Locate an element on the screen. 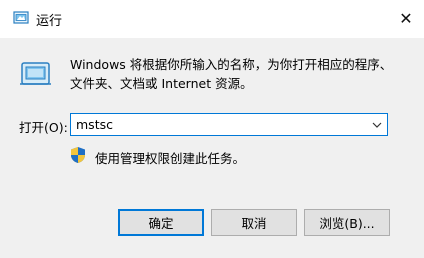  open-label: 打开(O): is located at coordinates (43, 127).